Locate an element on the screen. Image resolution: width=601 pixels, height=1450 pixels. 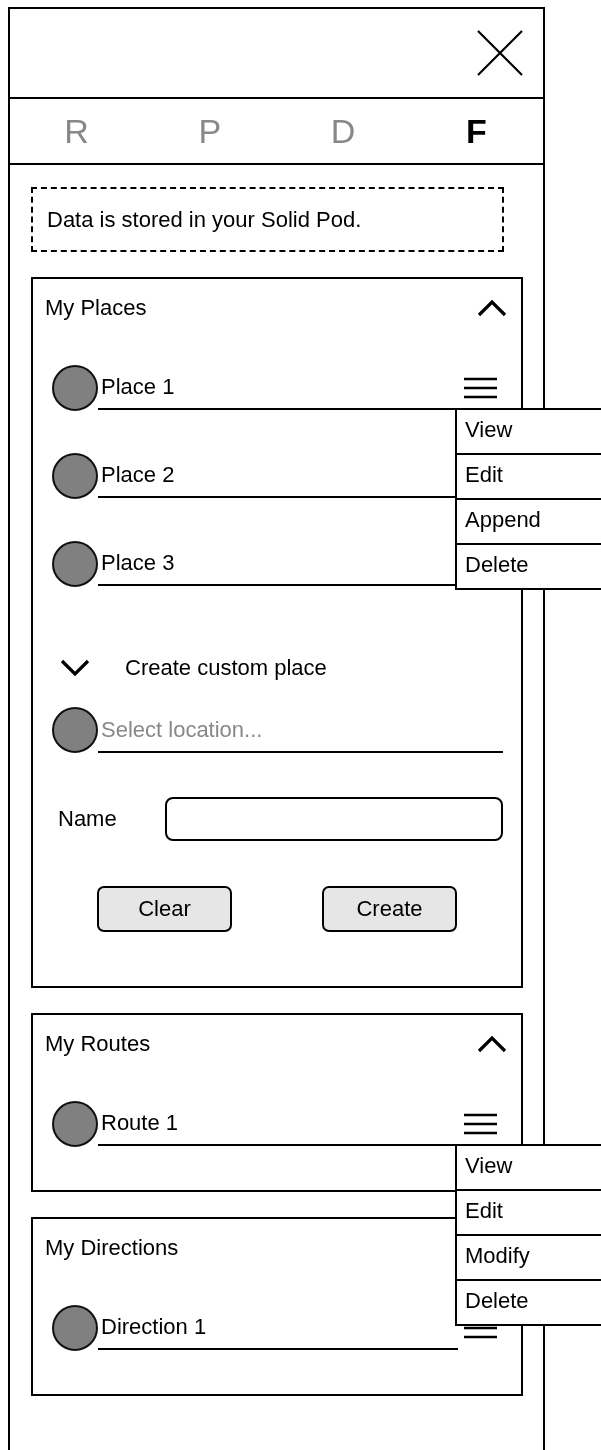
name-label: Name is located at coordinates (88, 819).